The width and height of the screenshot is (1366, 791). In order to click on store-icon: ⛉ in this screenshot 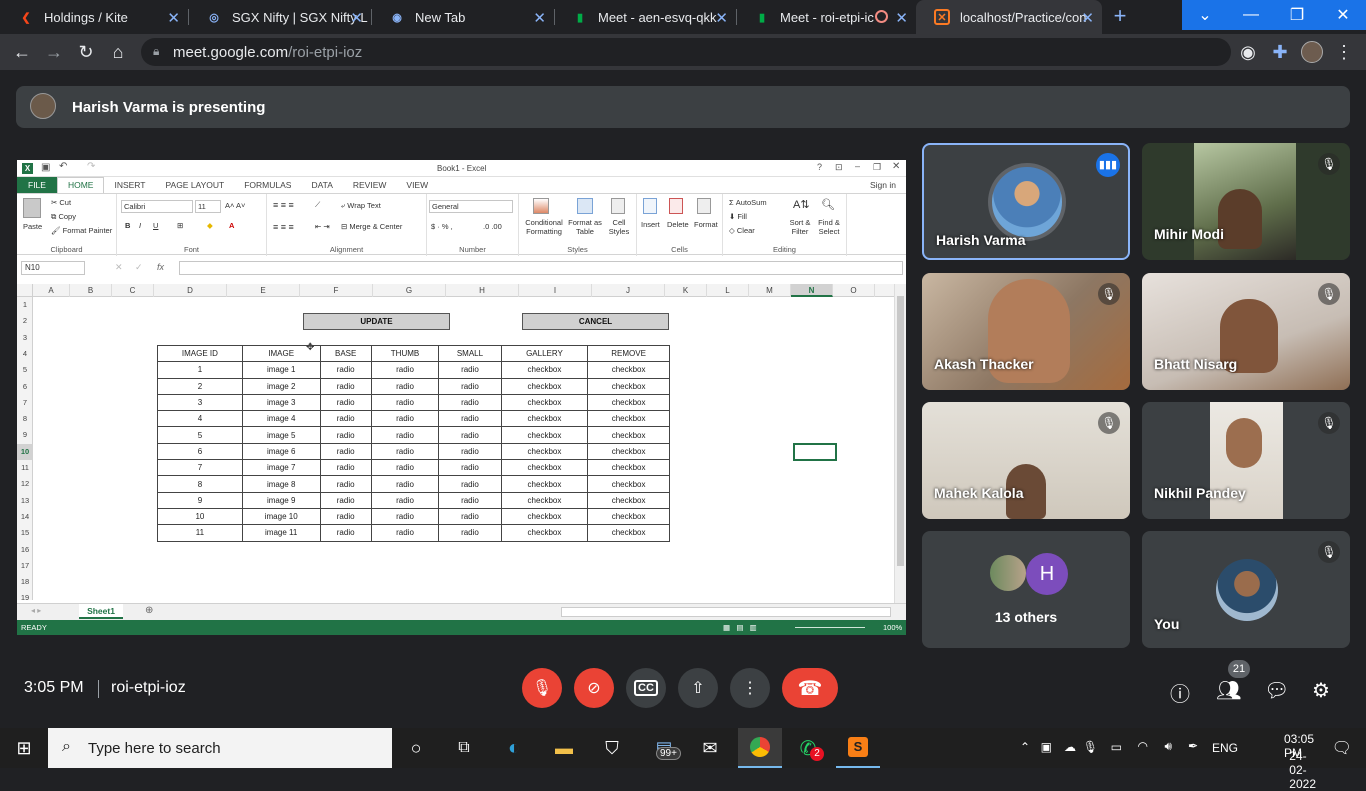, I will do `click(612, 748)`.